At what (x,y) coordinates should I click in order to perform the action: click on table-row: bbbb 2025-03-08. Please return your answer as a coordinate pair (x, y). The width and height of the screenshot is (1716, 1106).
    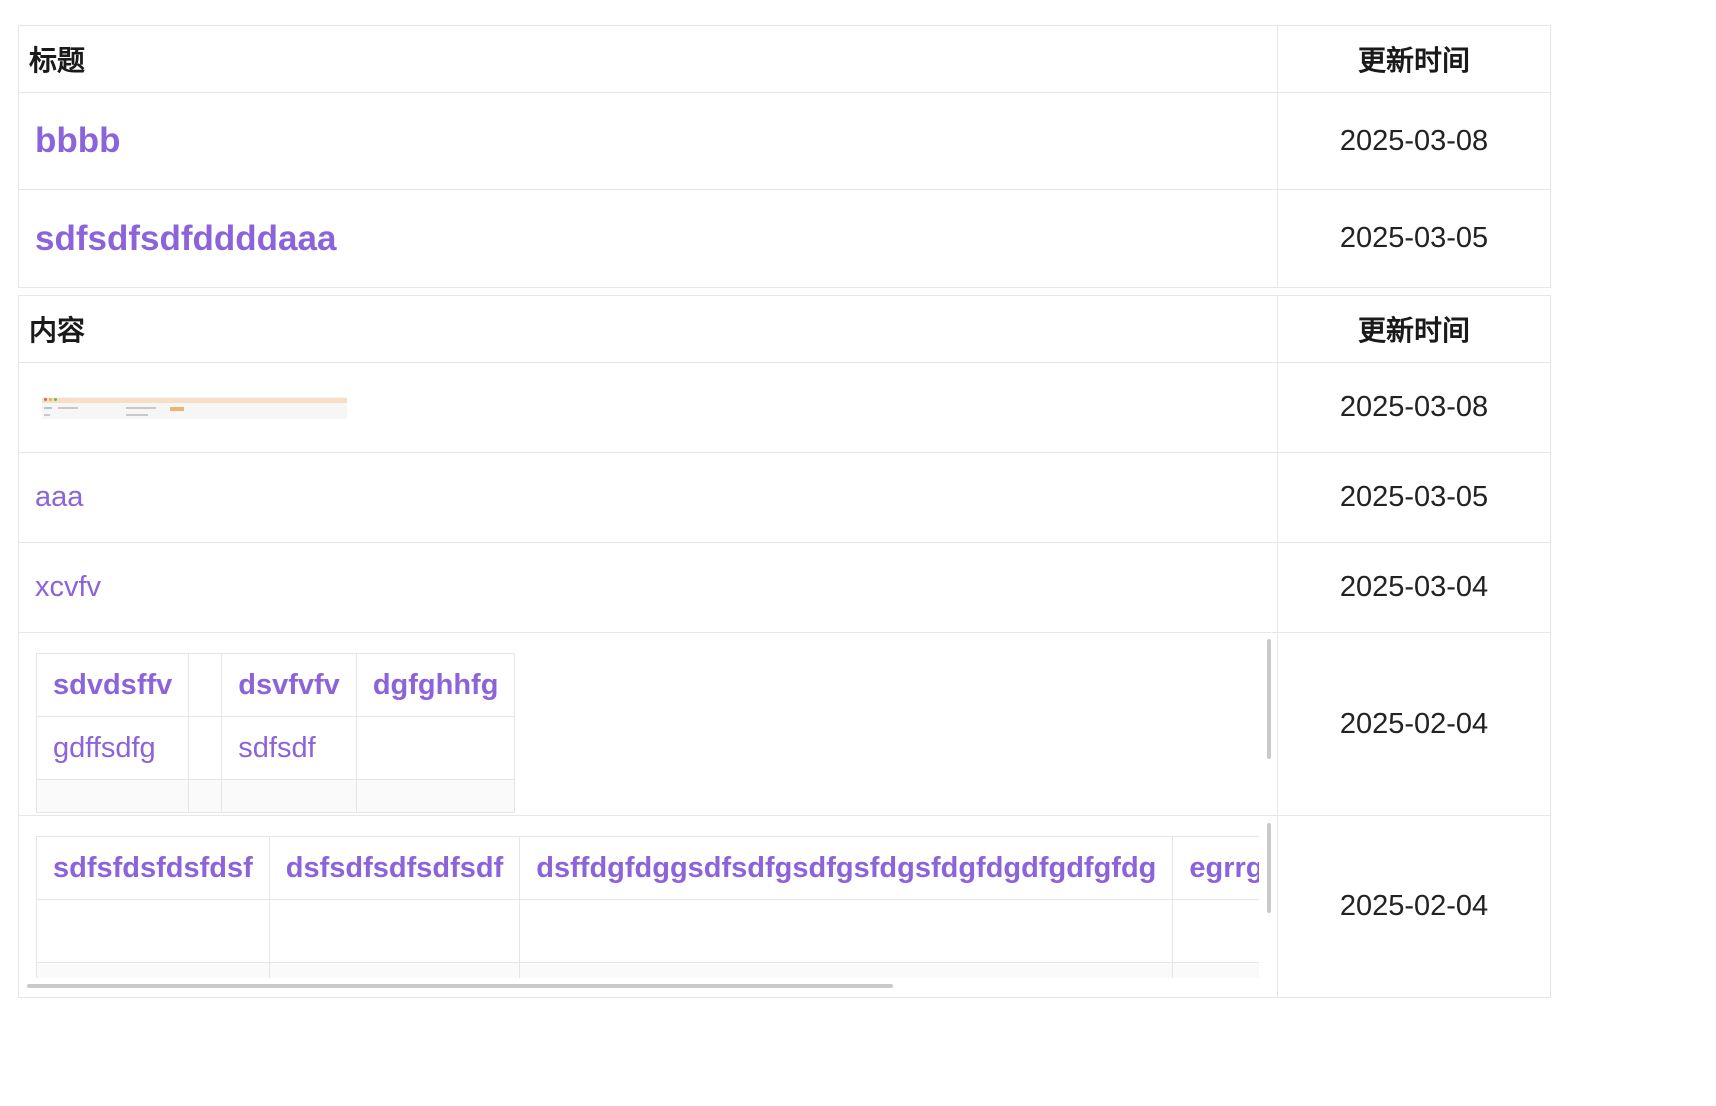
    Looking at the image, I should click on (784, 141).